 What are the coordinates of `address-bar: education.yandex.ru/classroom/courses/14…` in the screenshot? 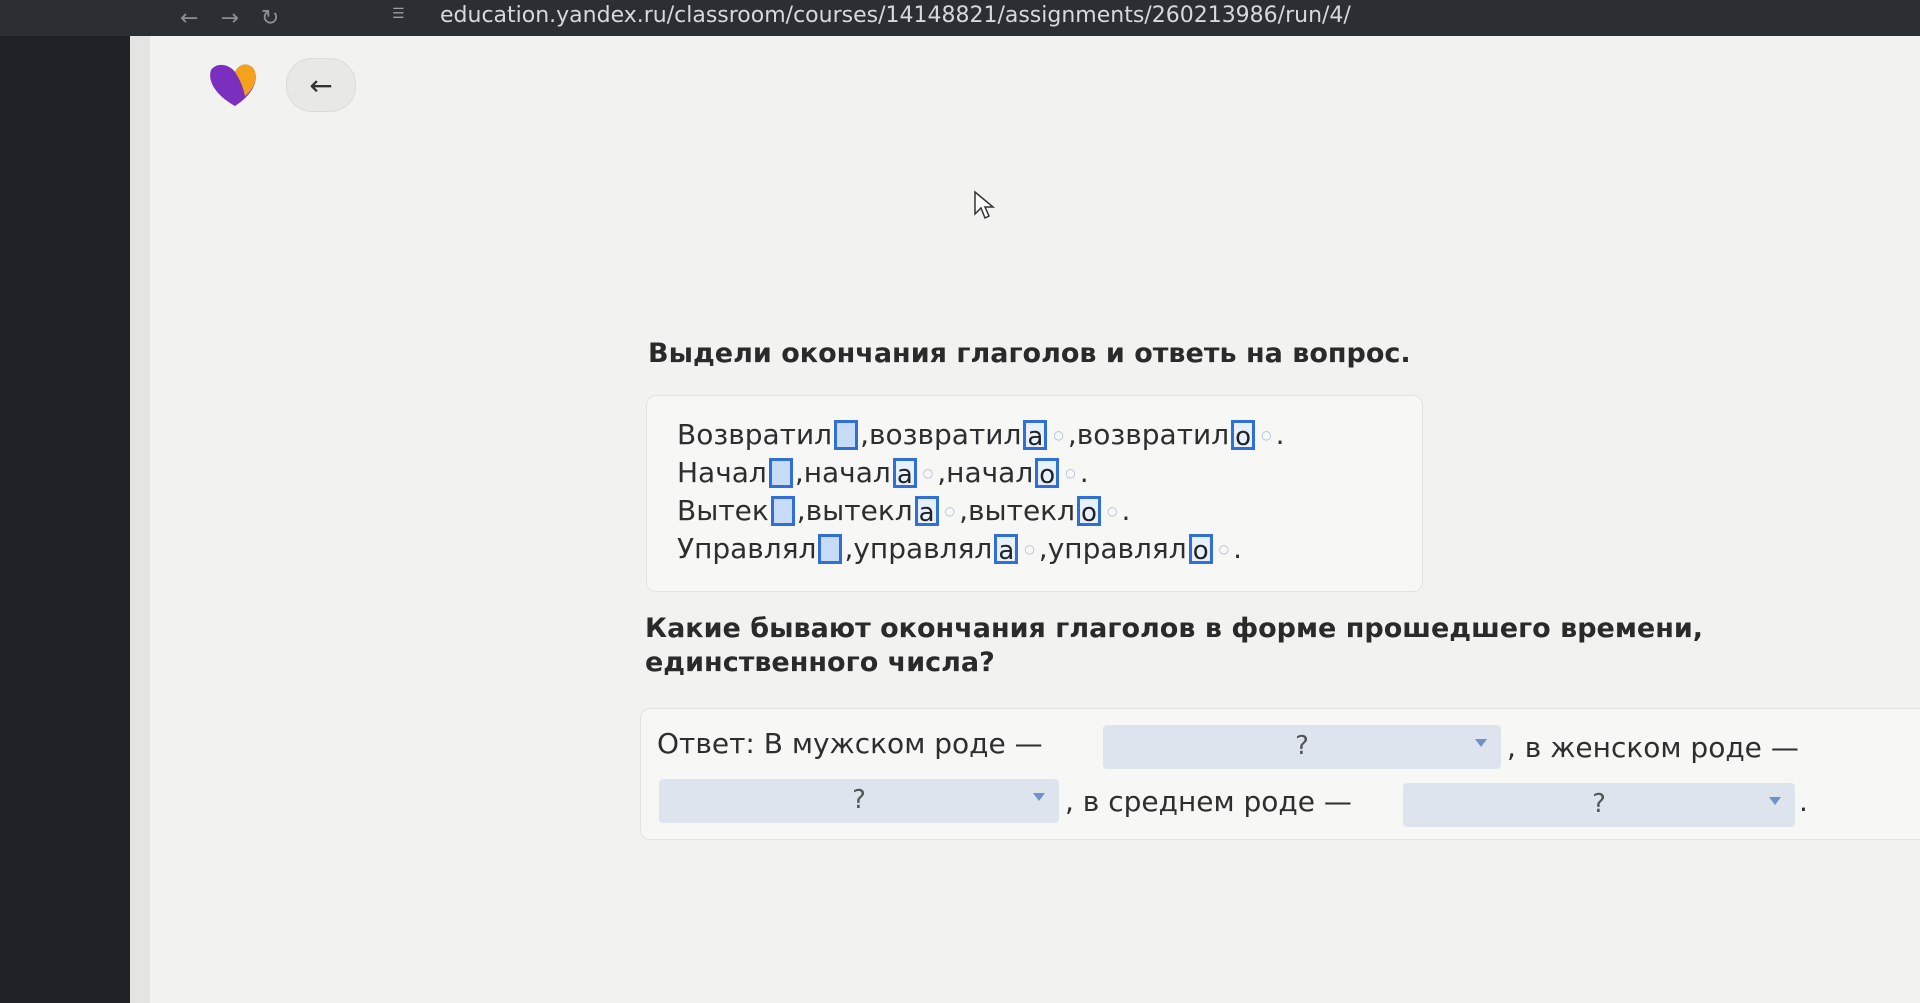 It's located at (895, 16).